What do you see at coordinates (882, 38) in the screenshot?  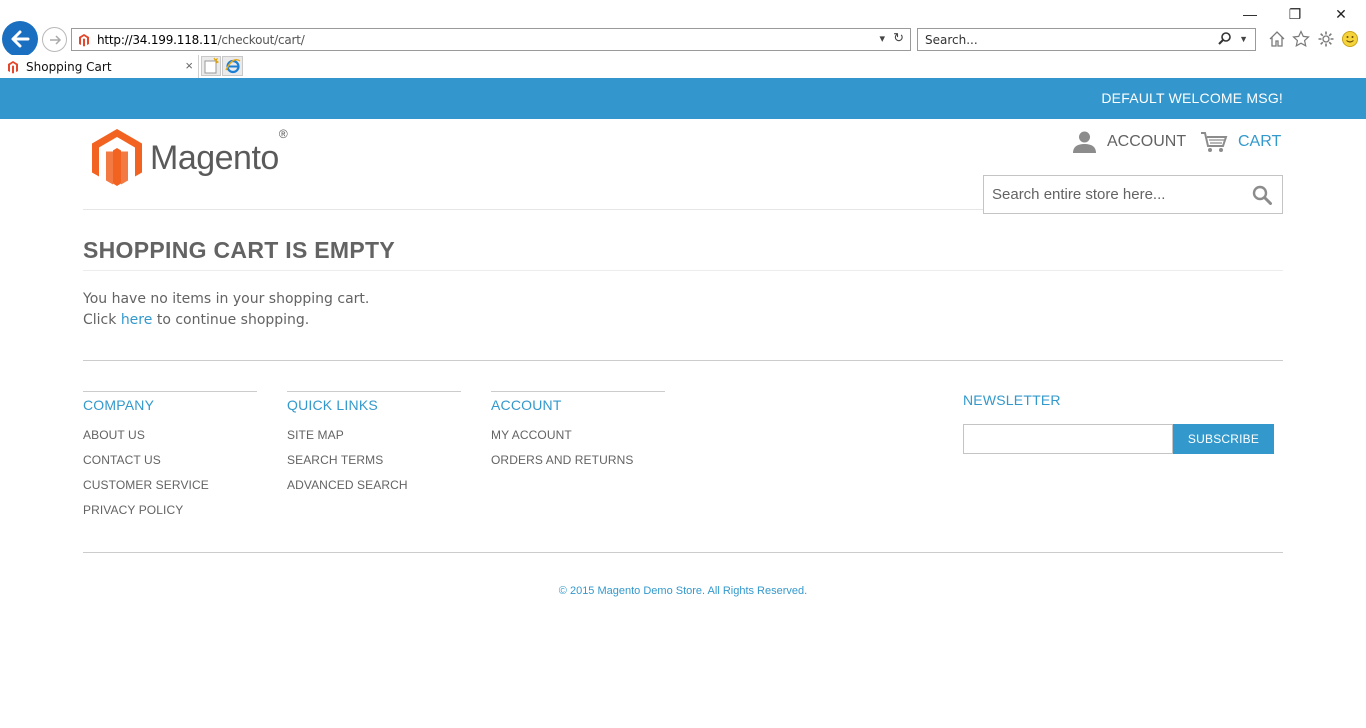 I see `address-dropdown-icon: ▾` at bounding box center [882, 38].